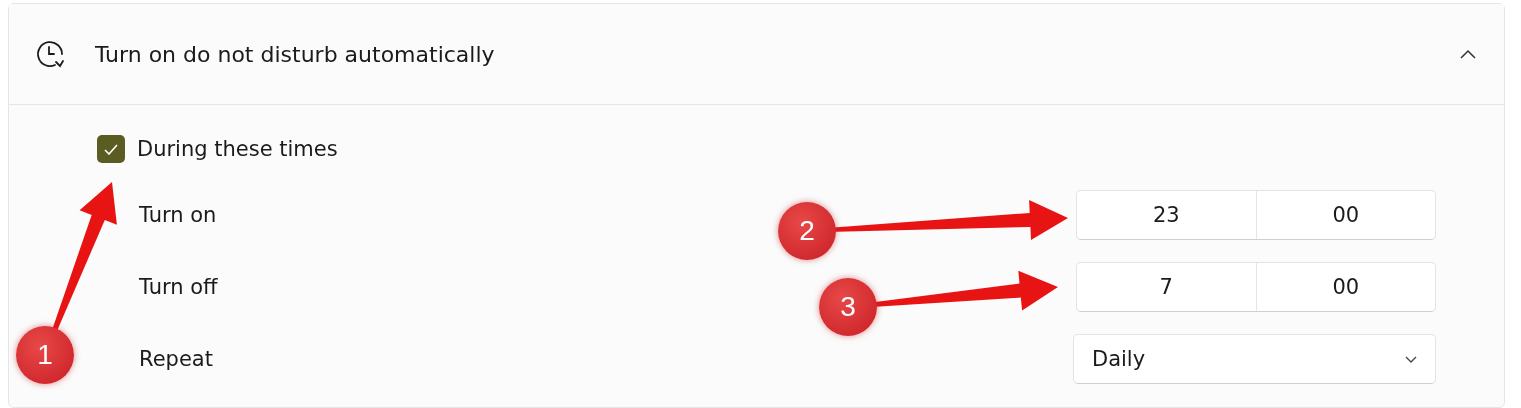 The width and height of the screenshot is (1521, 408). I want to click on clock-icon, so click(50, 54).